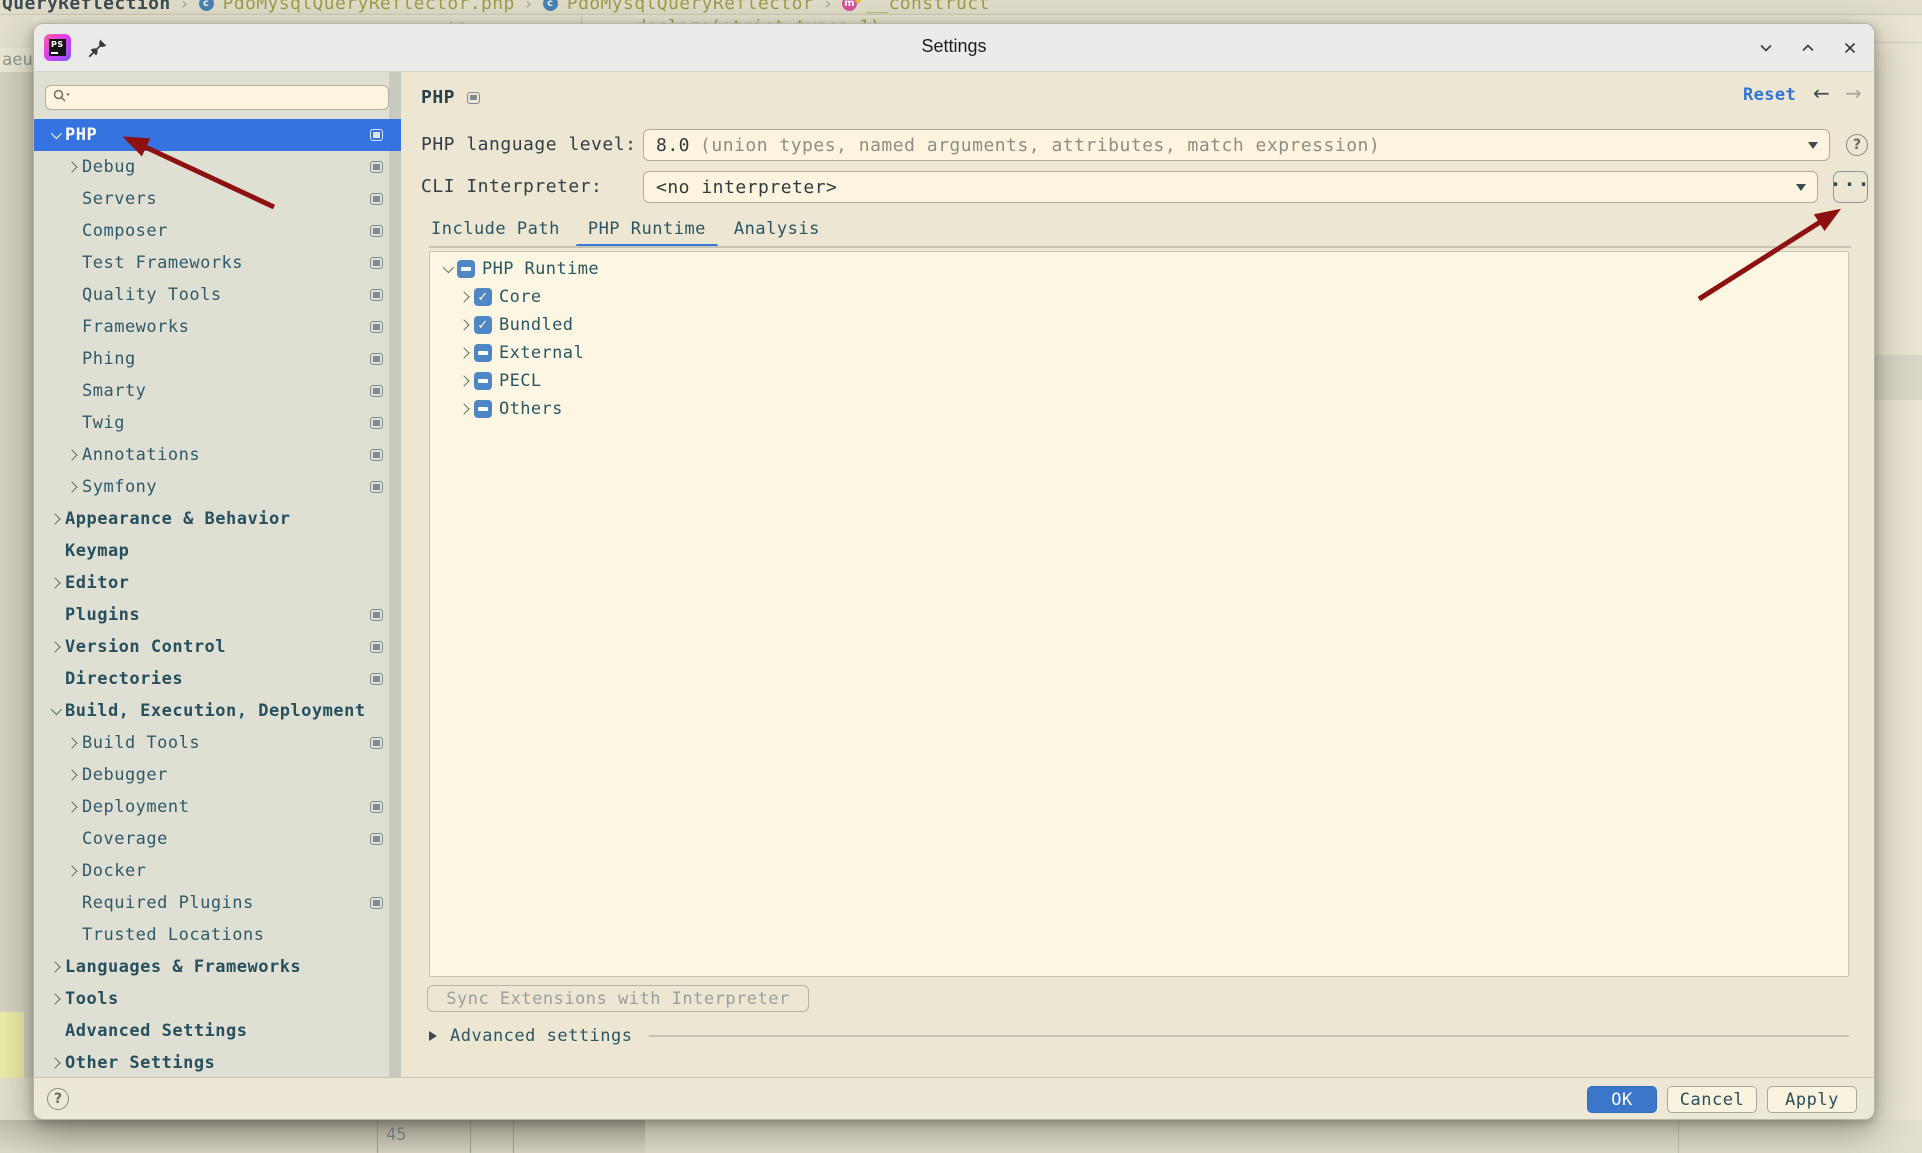 This screenshot has width=1922, height=1153. I want to click on advanced-settings-expander: Advanced settings, so click(1139, 1036).